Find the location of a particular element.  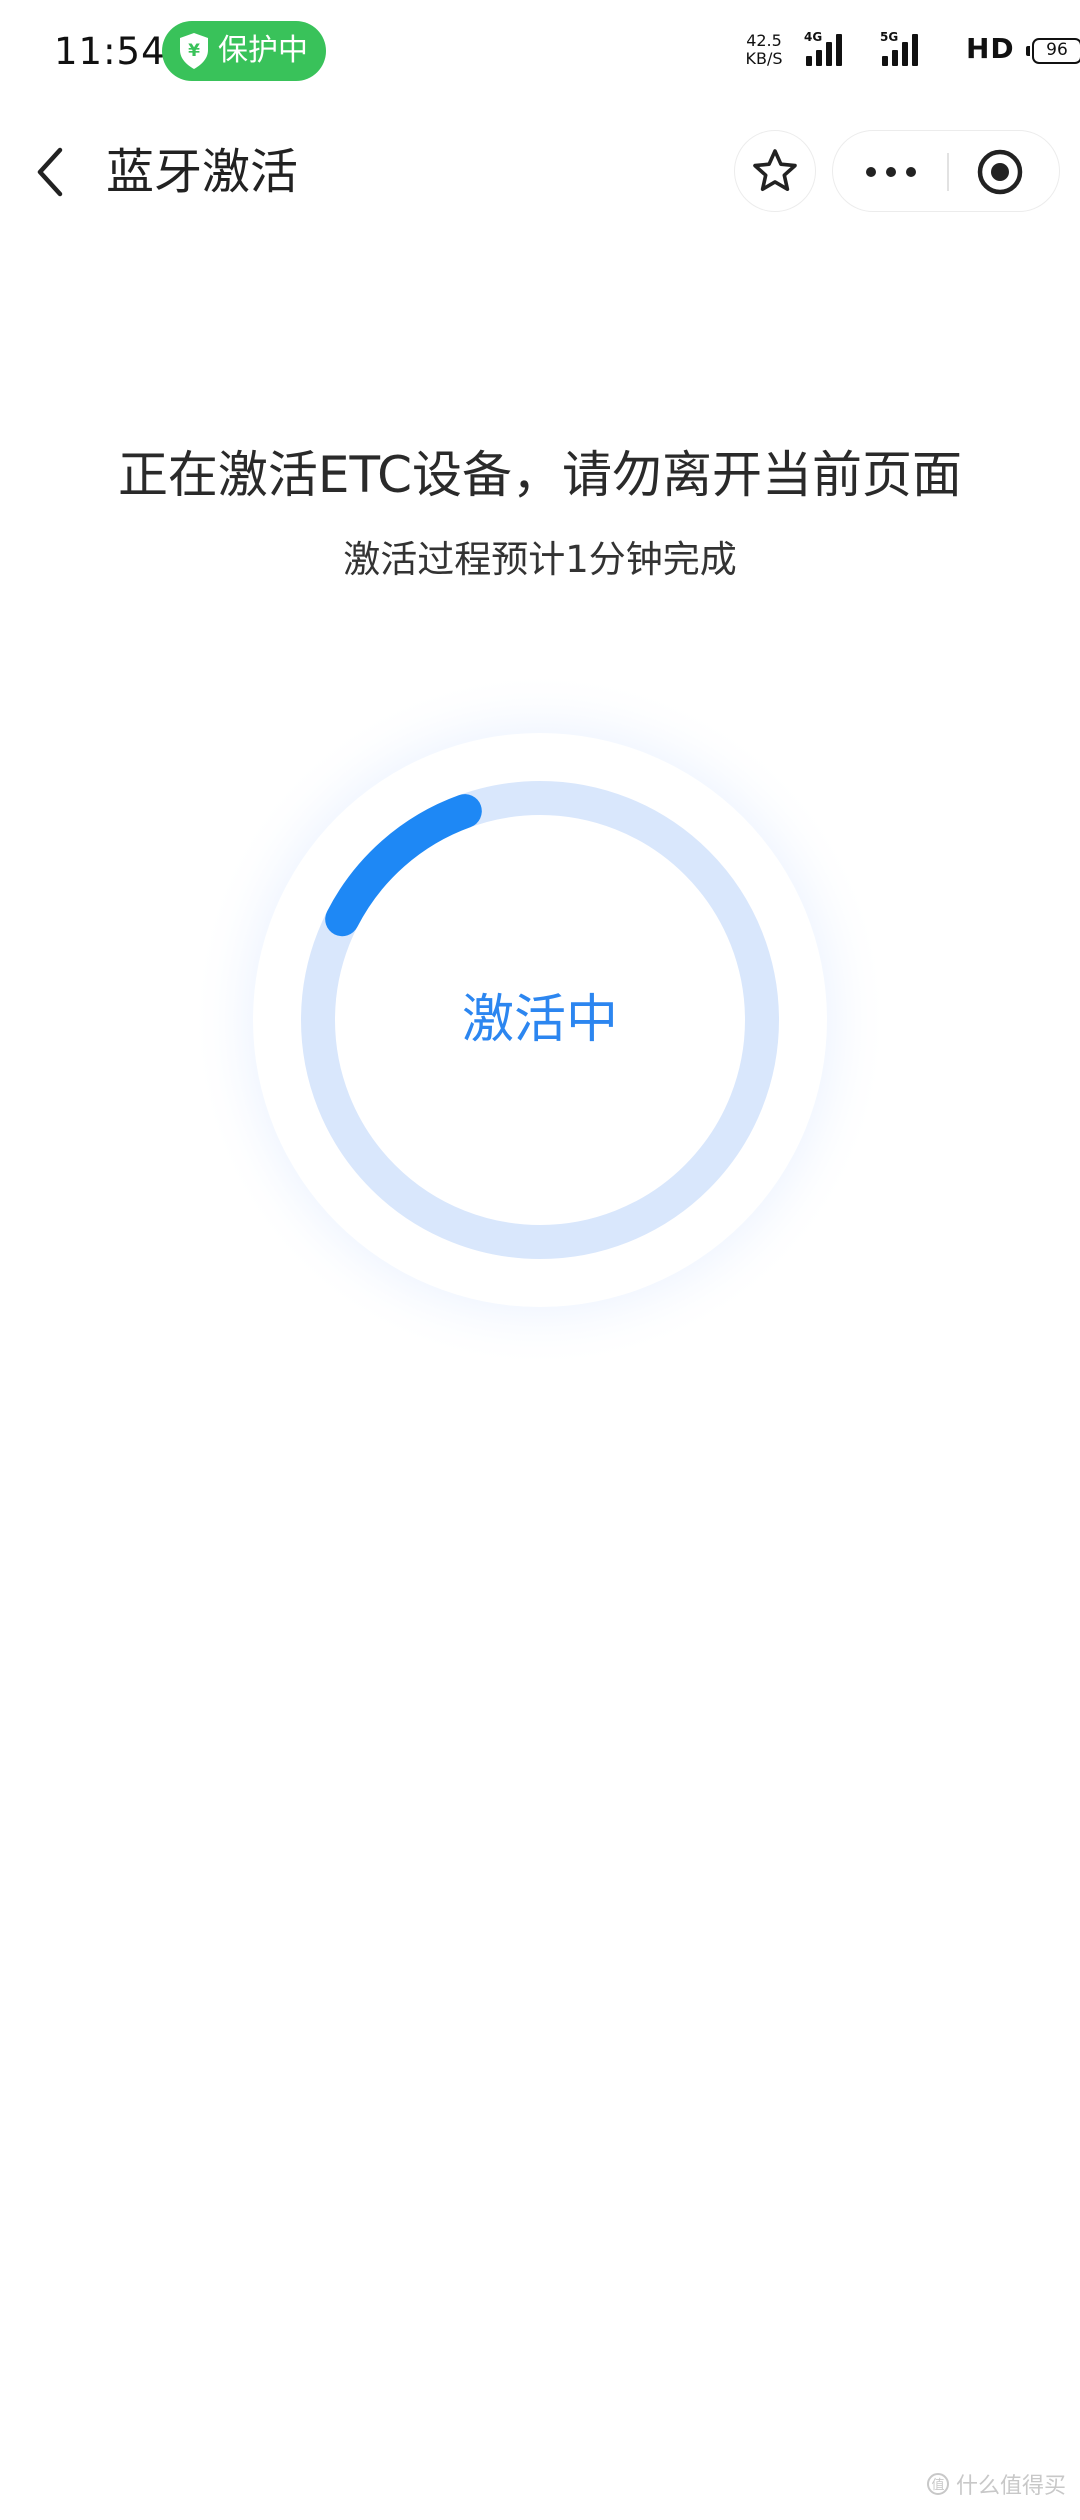

status-bar: 11:54 ¥ 保护中 42.5 KB/S 4G 5G HD 96 is located at coordinates (540, 52).